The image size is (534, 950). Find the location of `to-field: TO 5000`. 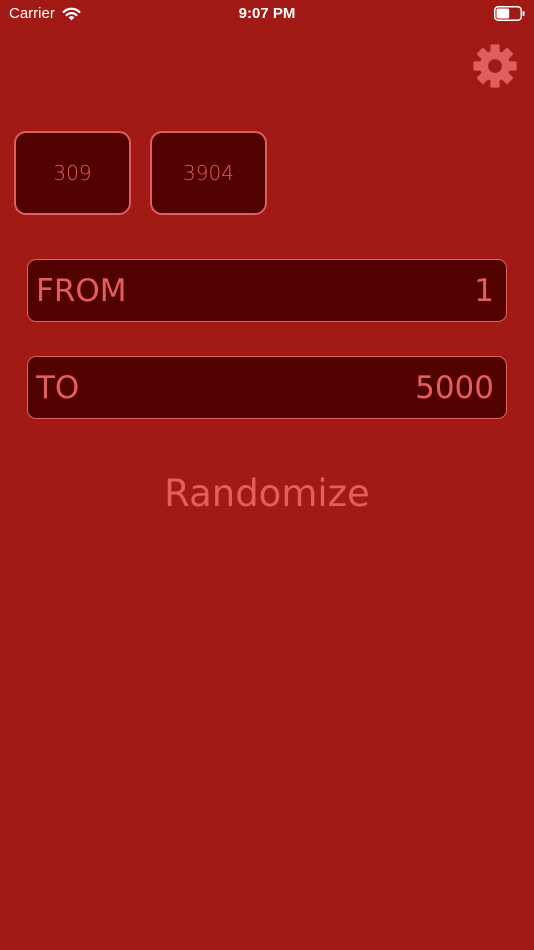

to-field: TO 5000 is located at coordinates (267, 387).